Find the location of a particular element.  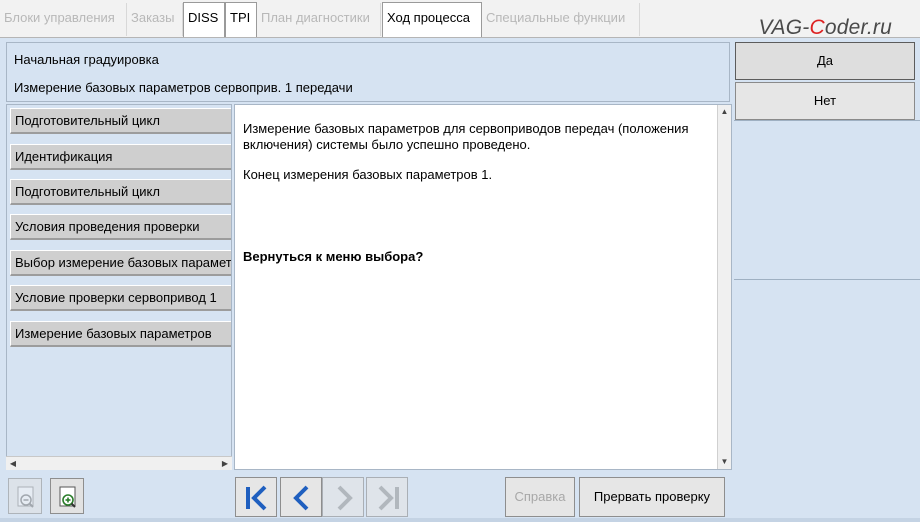

scroll-up-icon: ▲ is located at coordinates (724, 112).